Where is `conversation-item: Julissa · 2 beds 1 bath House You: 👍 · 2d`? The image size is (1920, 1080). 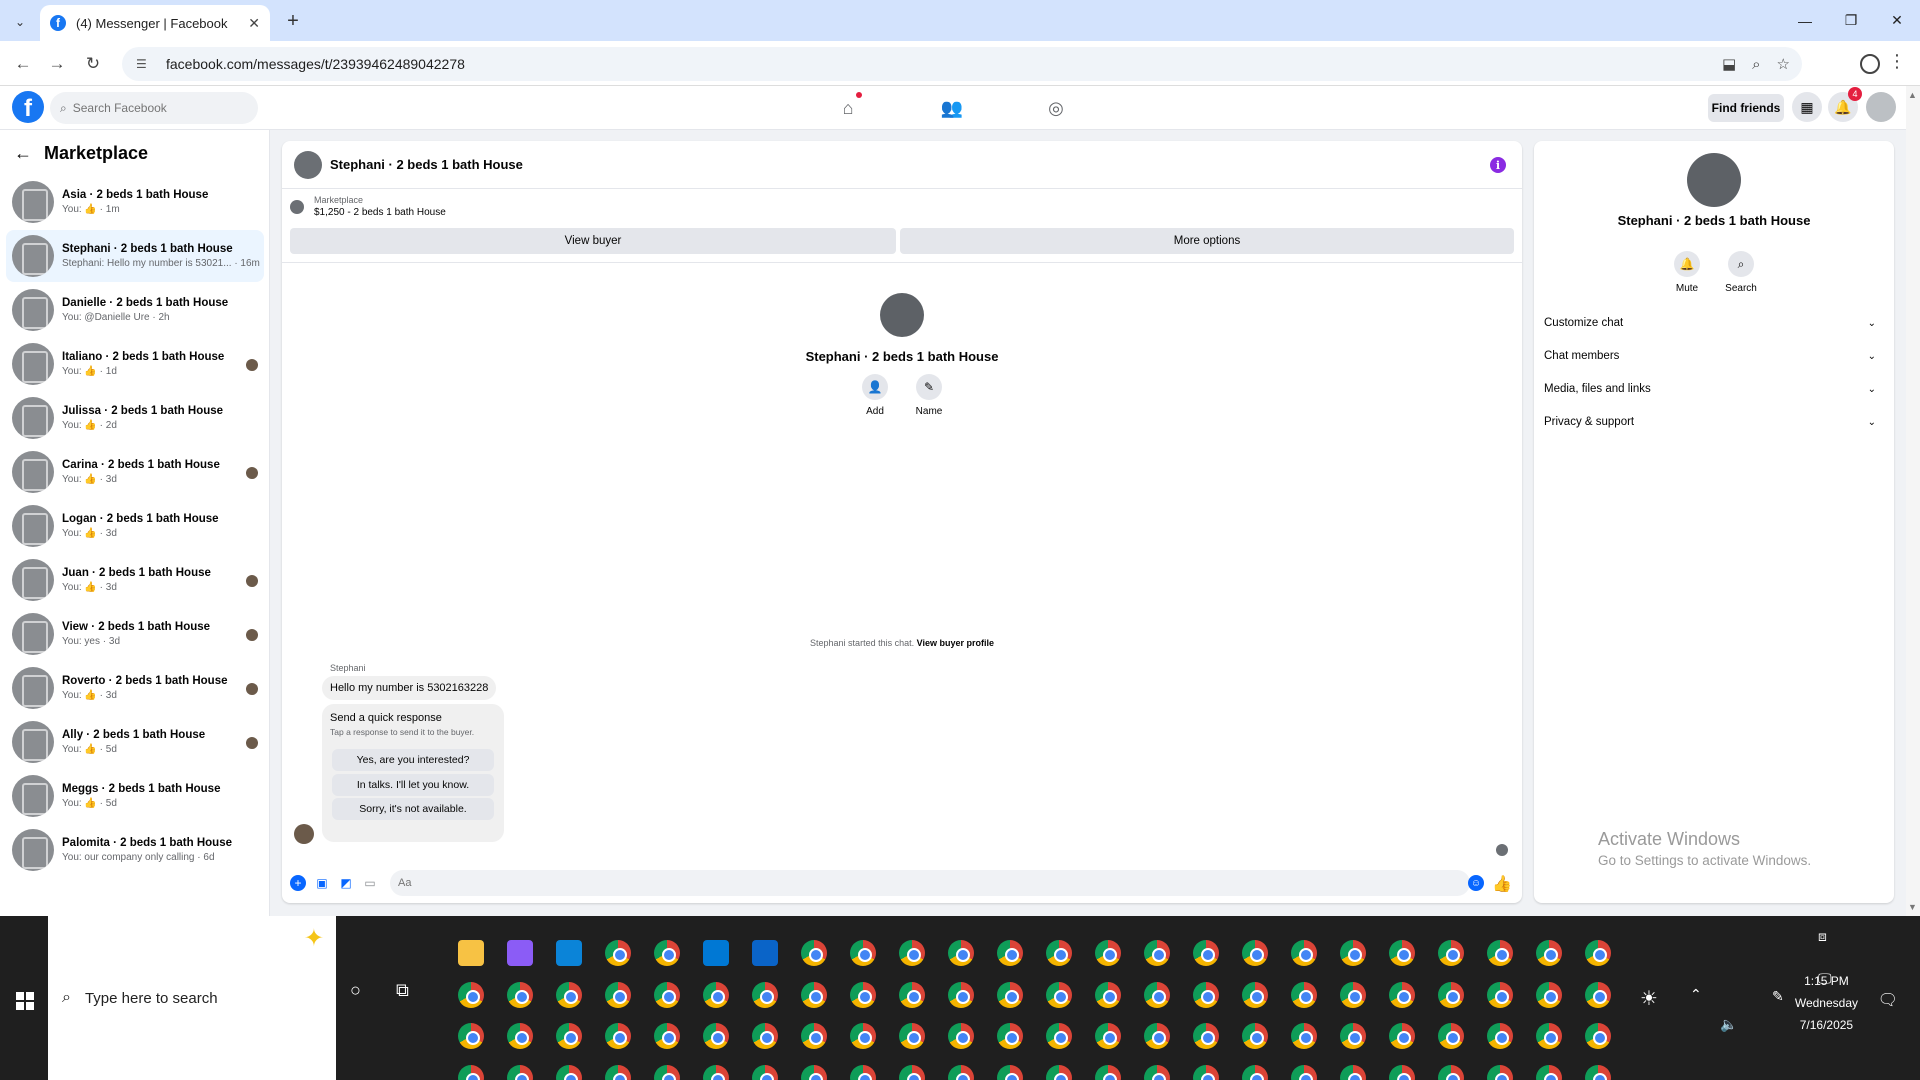
conversation-item: Julissa · 2 beds 1 bath House You: 👍 · 2d is located at coordinates (135, 418).